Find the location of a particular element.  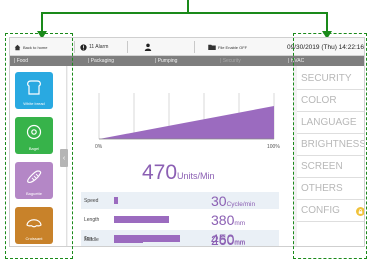

parameter-label: Middle is located at coordinates (91, 239).